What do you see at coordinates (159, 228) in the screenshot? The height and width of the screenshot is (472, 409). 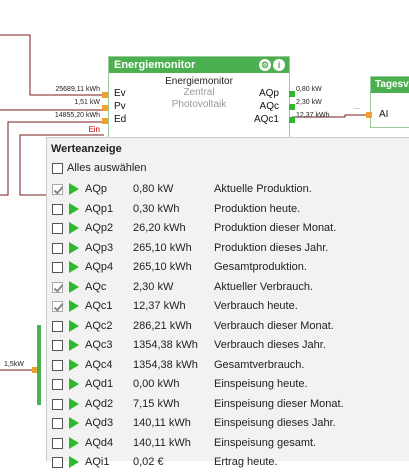 I see `row-value: 26,20 kWh` at bounding box center [159, 228].